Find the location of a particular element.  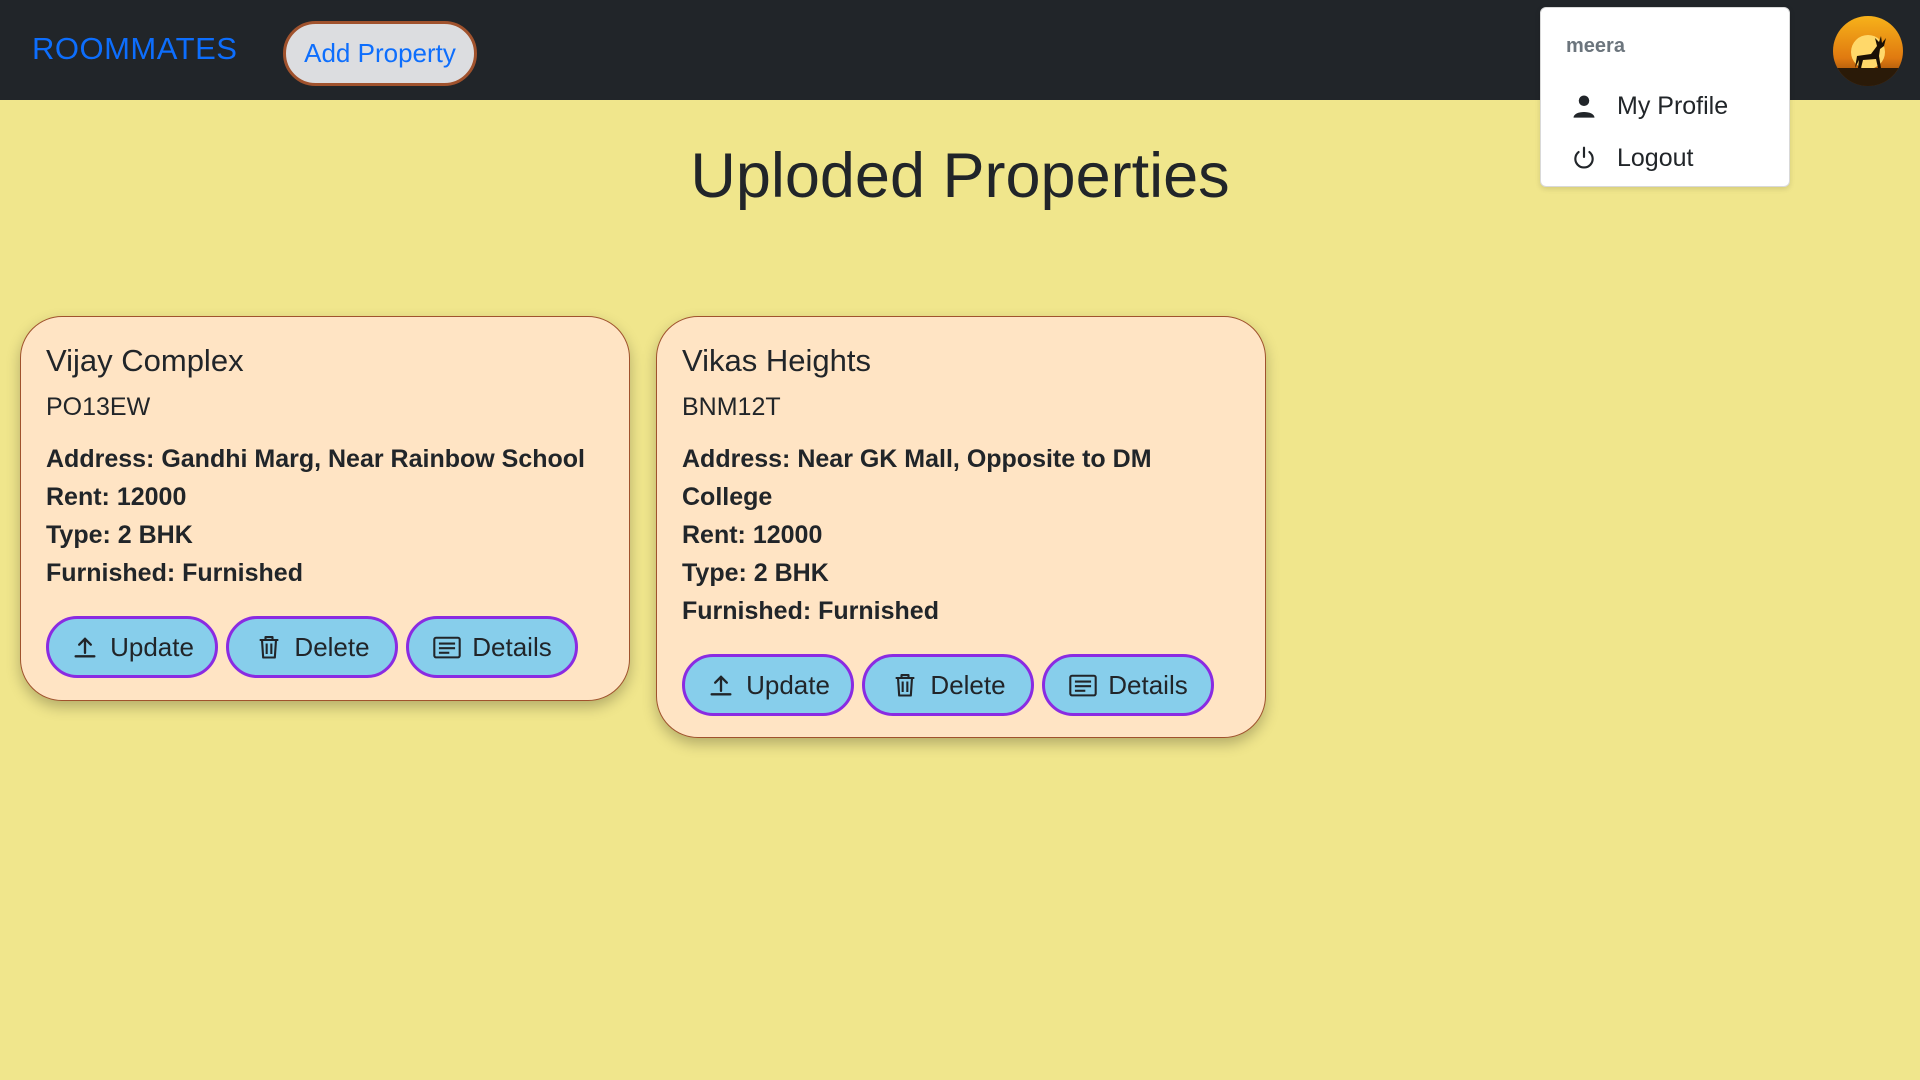

my-profile-label: My Profile is located at coordinates (1673, 105).